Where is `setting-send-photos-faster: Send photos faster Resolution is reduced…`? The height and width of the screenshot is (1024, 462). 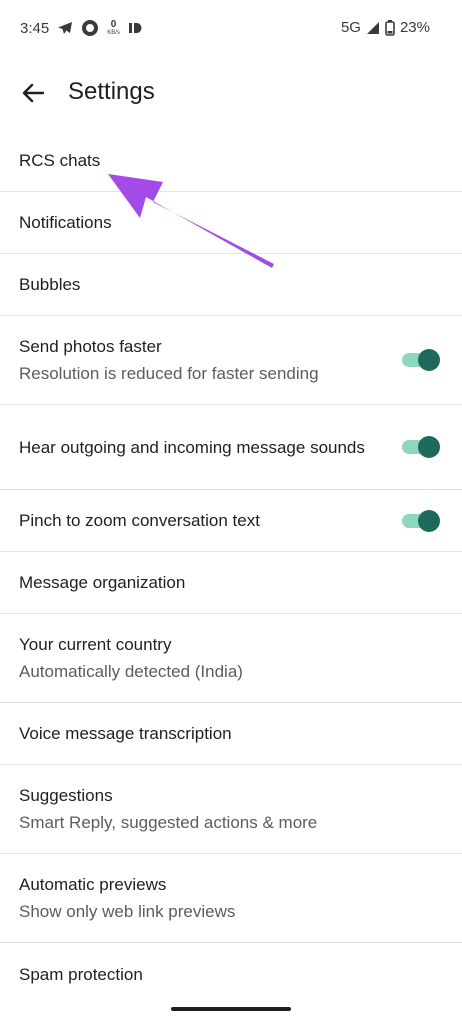 setting-send-photos-faster: Send photos faster Resolution is reduced… is located at coordinates (231, 360).